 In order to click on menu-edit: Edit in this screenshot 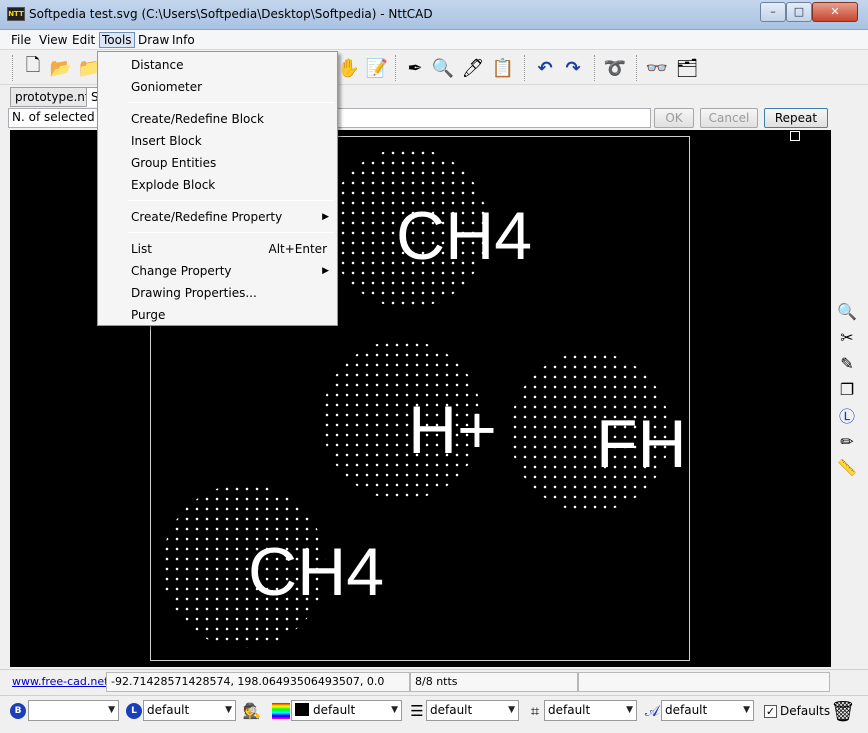, I will do `click(83, 40)`.